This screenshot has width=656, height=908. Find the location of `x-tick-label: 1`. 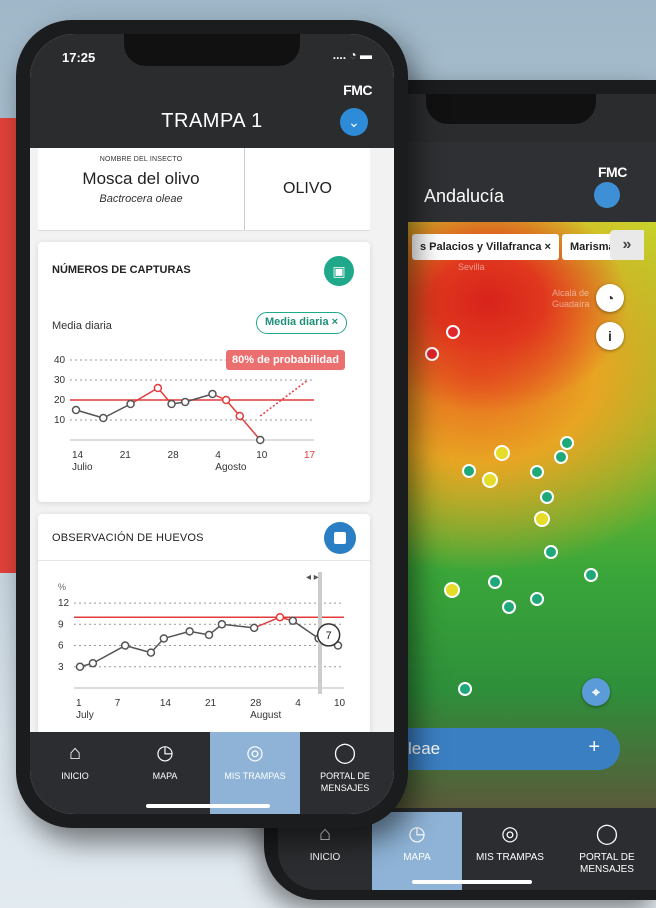

x-tick-label: 1 is located at coordinates (79, 703).